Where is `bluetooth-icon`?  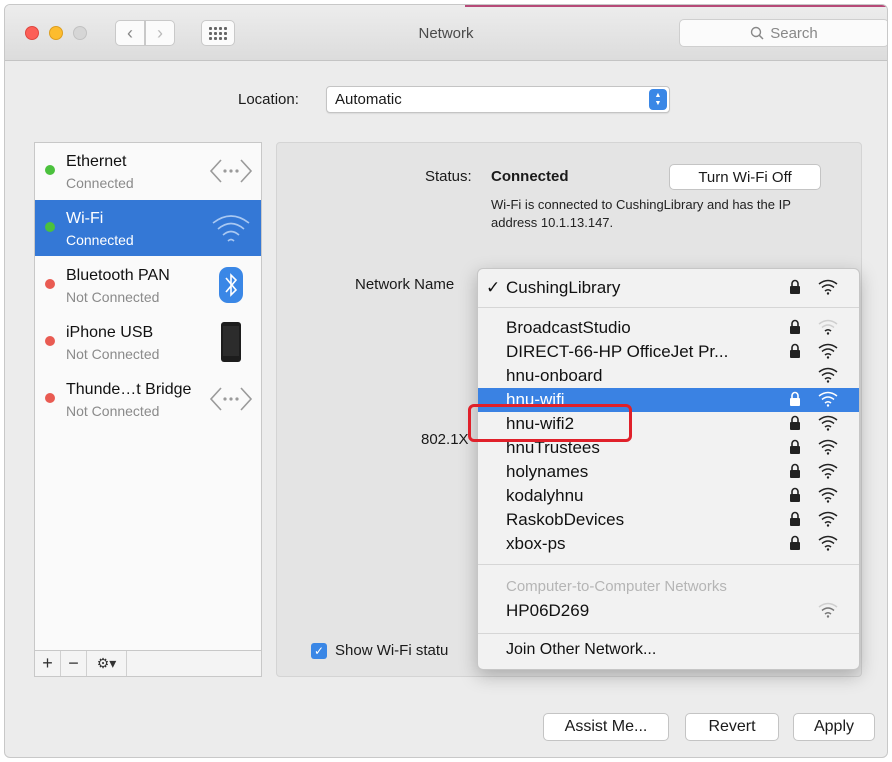 bluetooth-icon is located at coordinates (231, 285).